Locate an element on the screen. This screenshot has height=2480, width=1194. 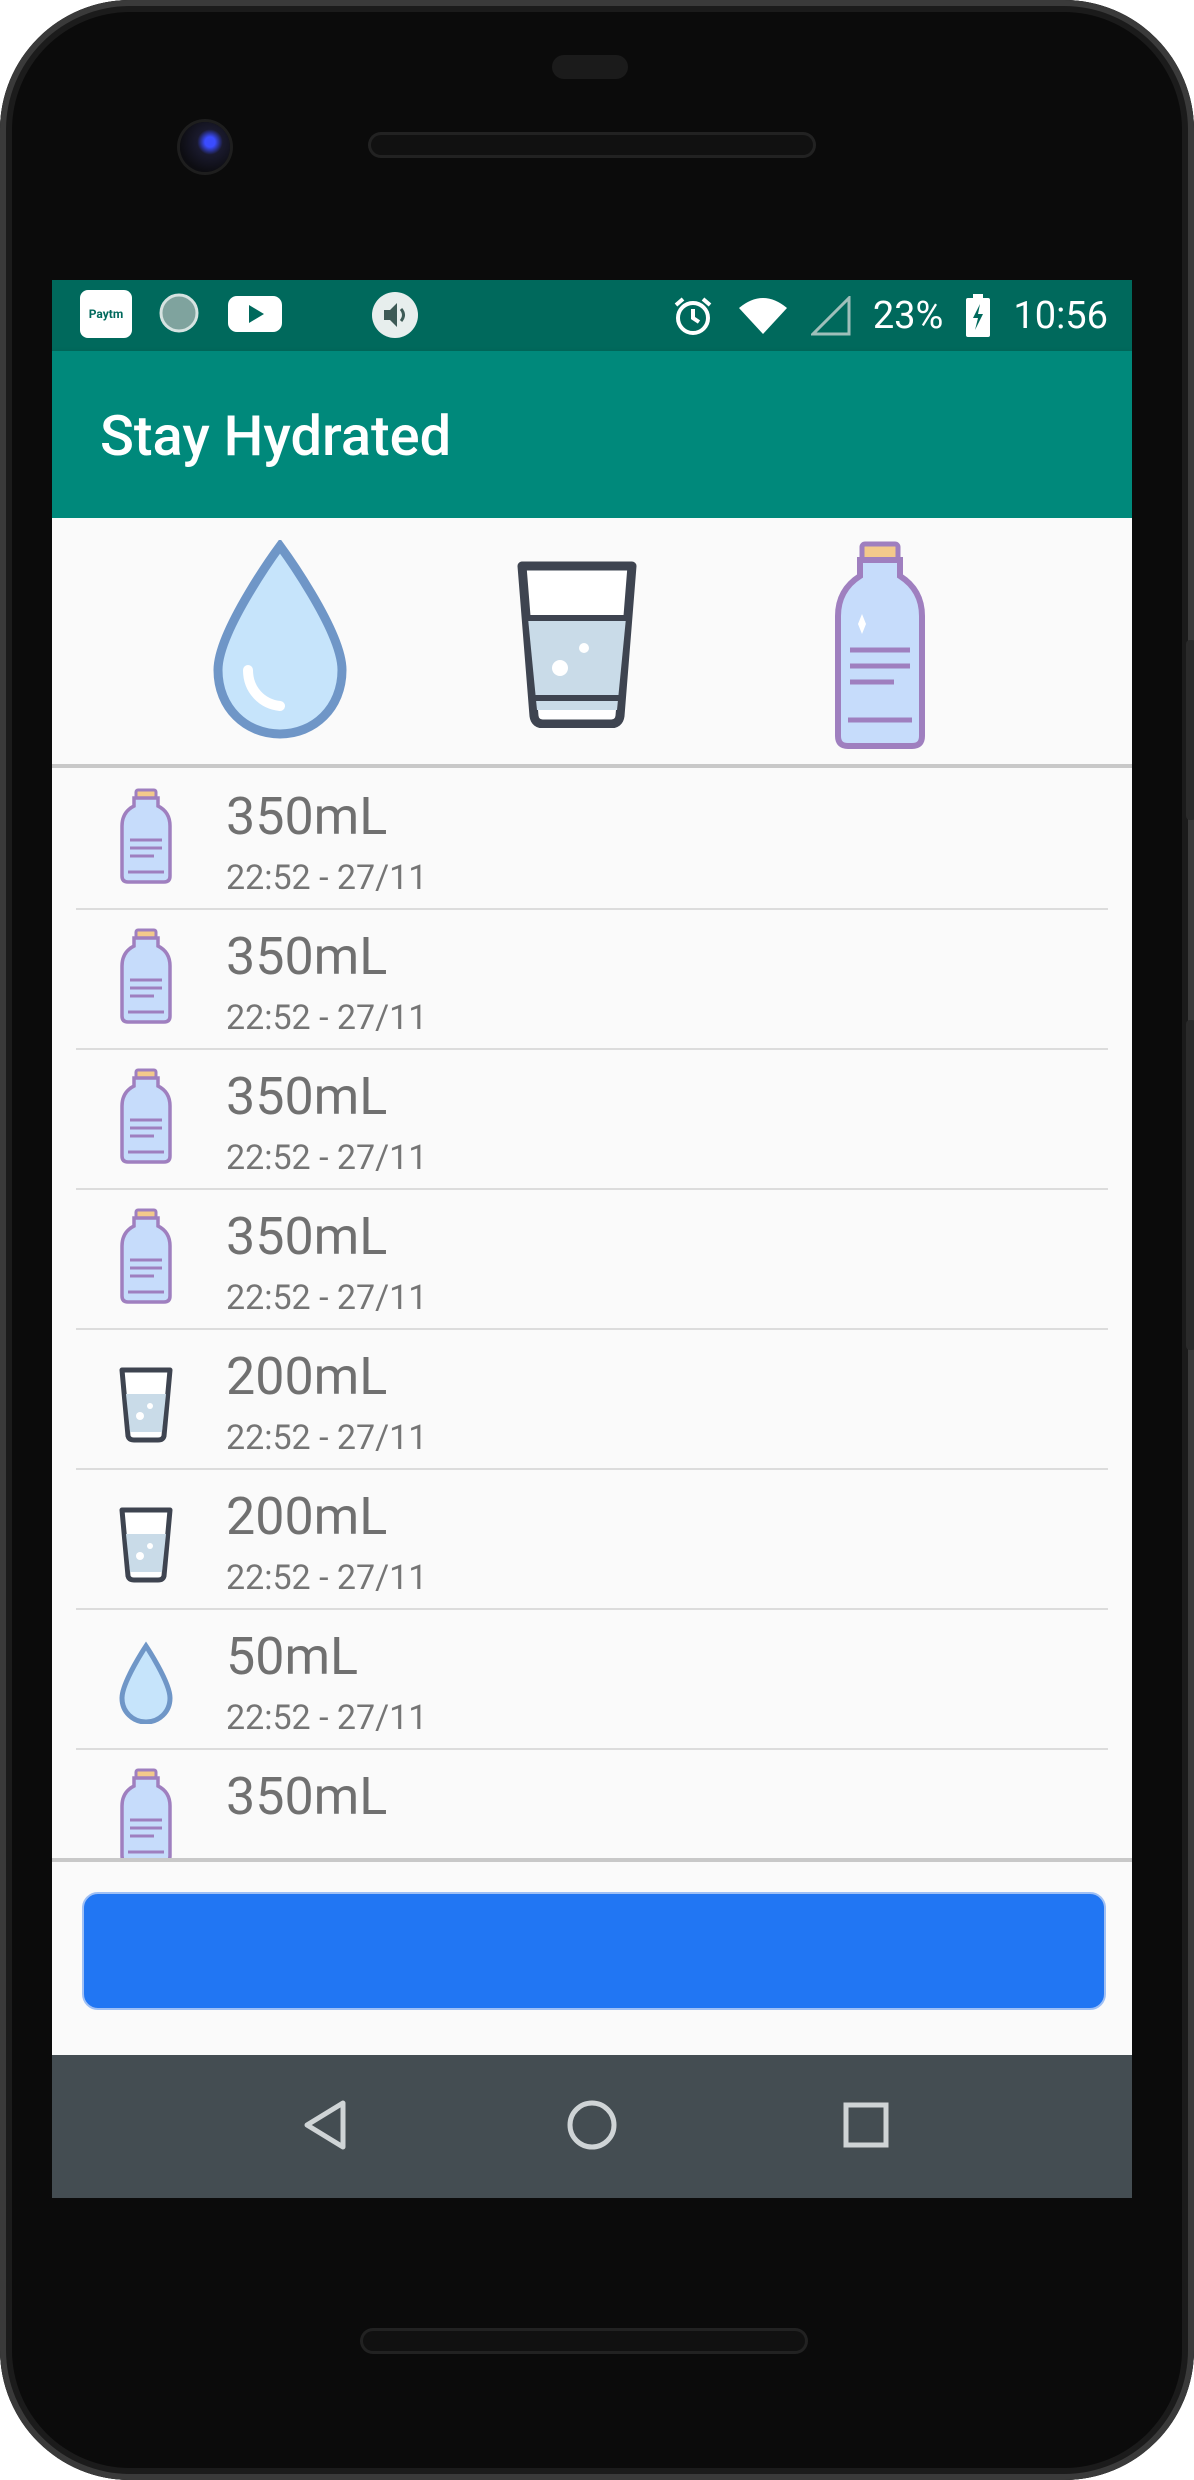
app-title: Stay Hydrated is located at coordinates (276, 436).